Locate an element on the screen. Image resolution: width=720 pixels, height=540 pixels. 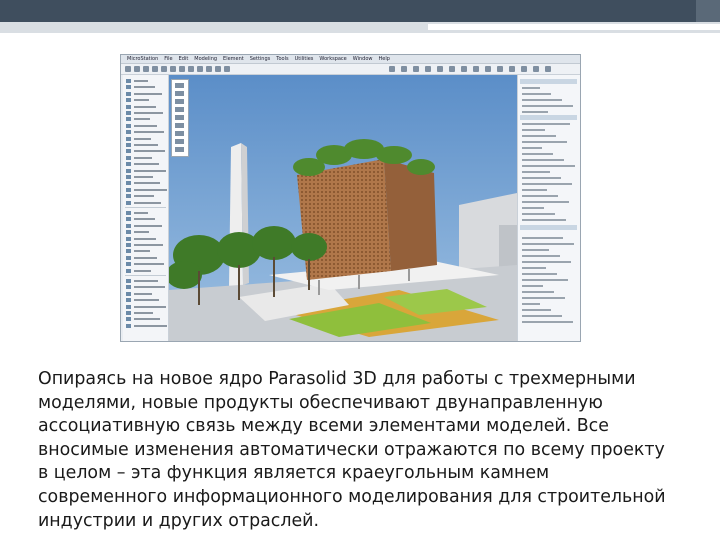
menu-item: Settings is located at coordinates (260, 59).